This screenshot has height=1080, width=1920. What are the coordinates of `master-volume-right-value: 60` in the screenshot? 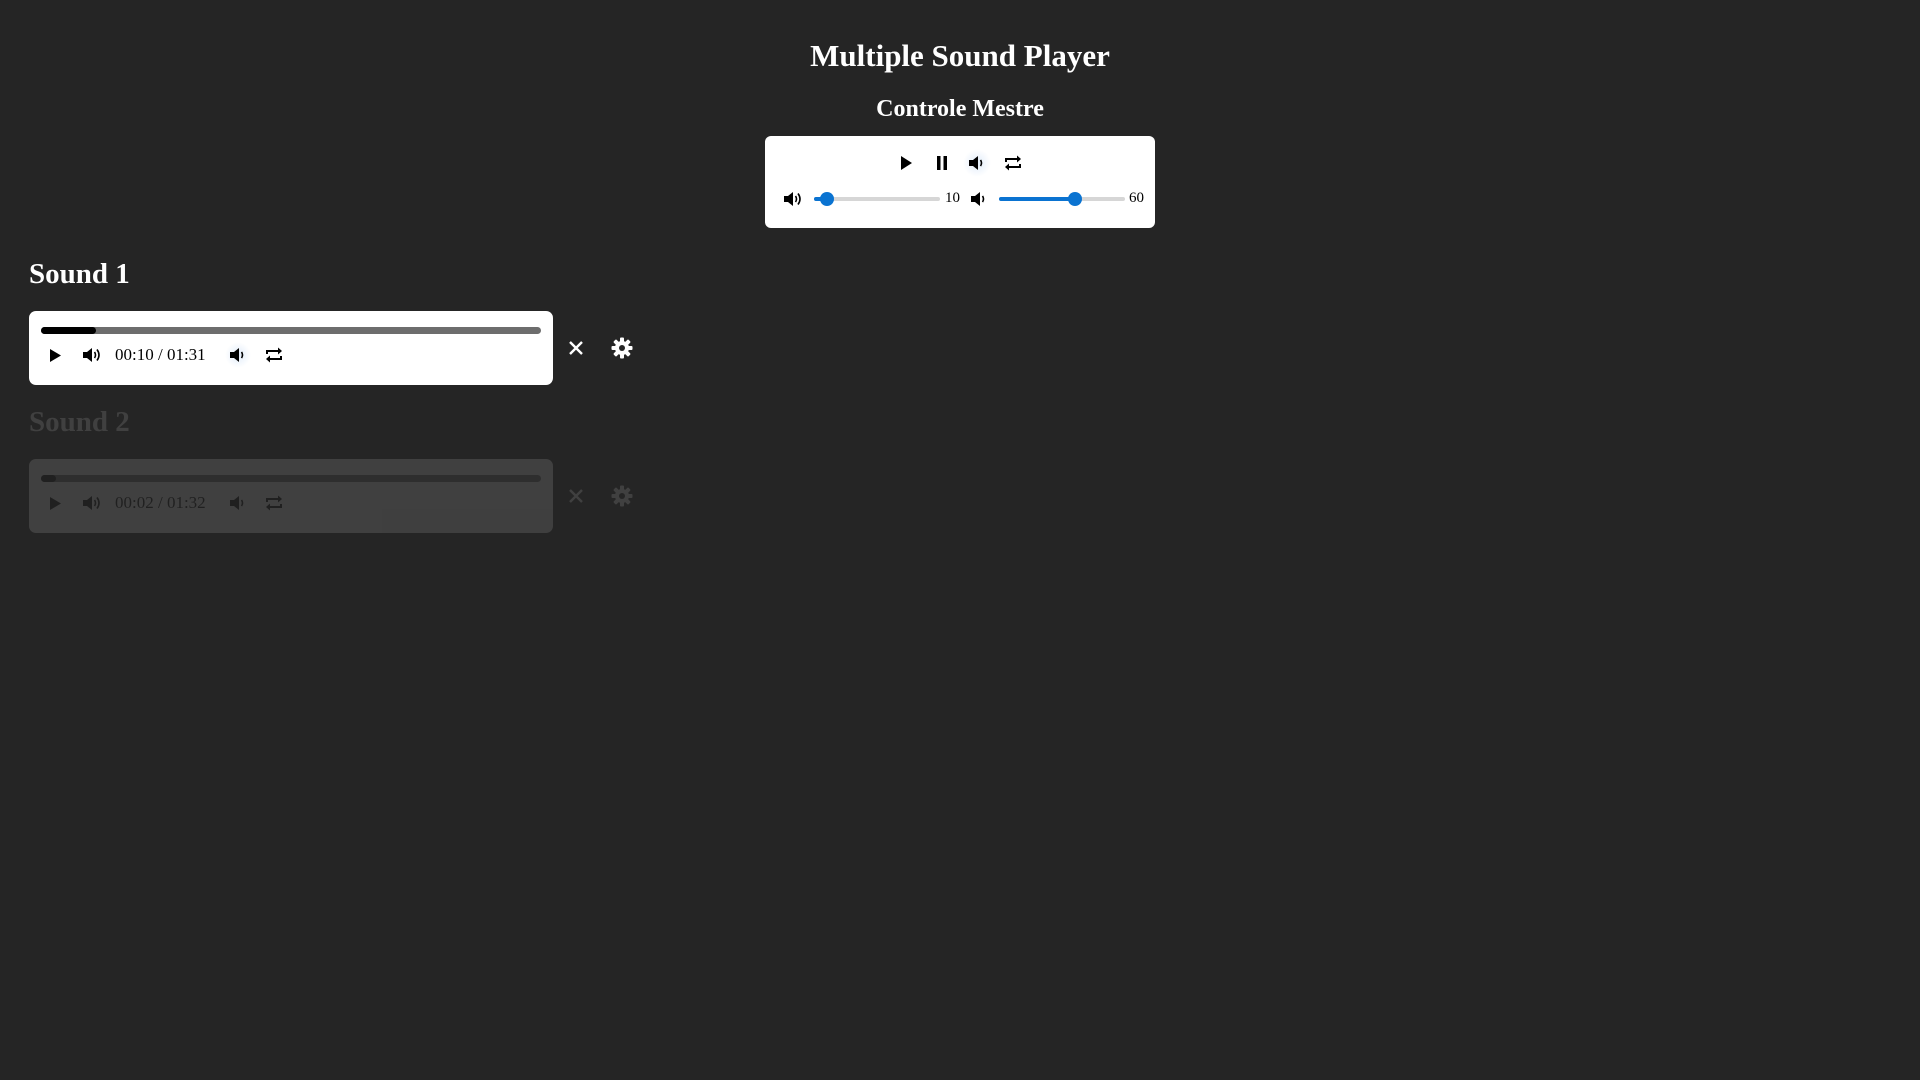 It's located at (1136, 198).